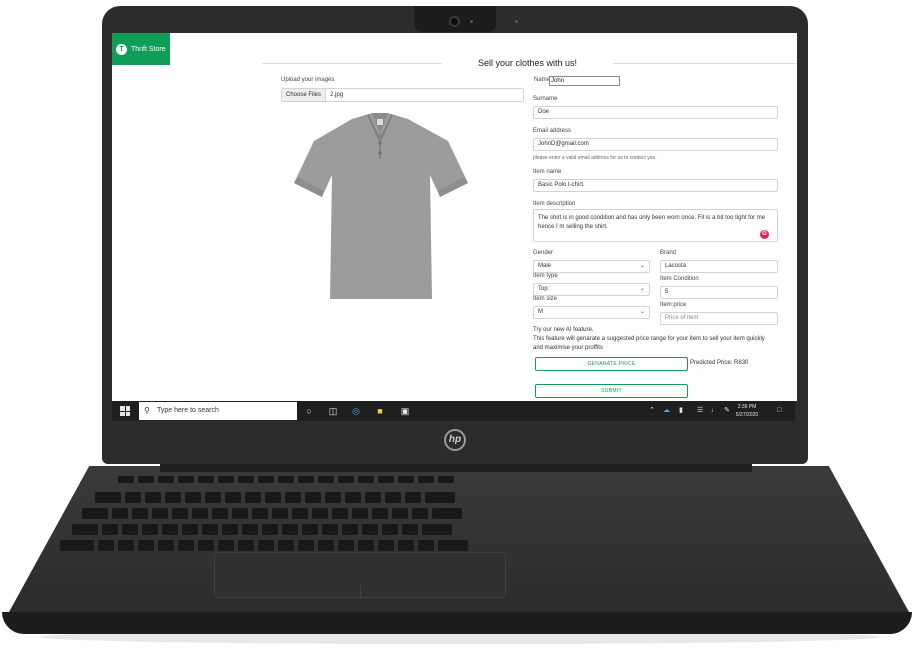 This screenshot has width=915, height=651. Describe the element at coordinates (747, 411) in the screenshot. I see `taskbar-clock: 2:39 PM 5/27/2020` at that location.